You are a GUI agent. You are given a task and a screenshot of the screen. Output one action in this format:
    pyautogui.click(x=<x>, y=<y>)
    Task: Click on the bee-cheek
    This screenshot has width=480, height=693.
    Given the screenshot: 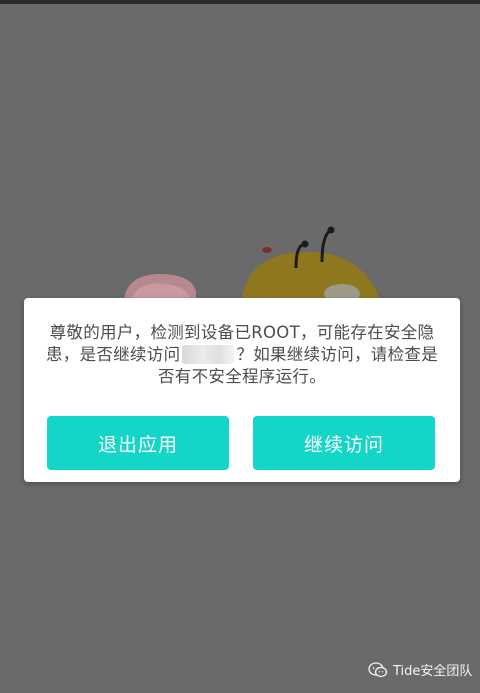 What is the action you would take?
    pyautogui.click(x=267, y=250)
    